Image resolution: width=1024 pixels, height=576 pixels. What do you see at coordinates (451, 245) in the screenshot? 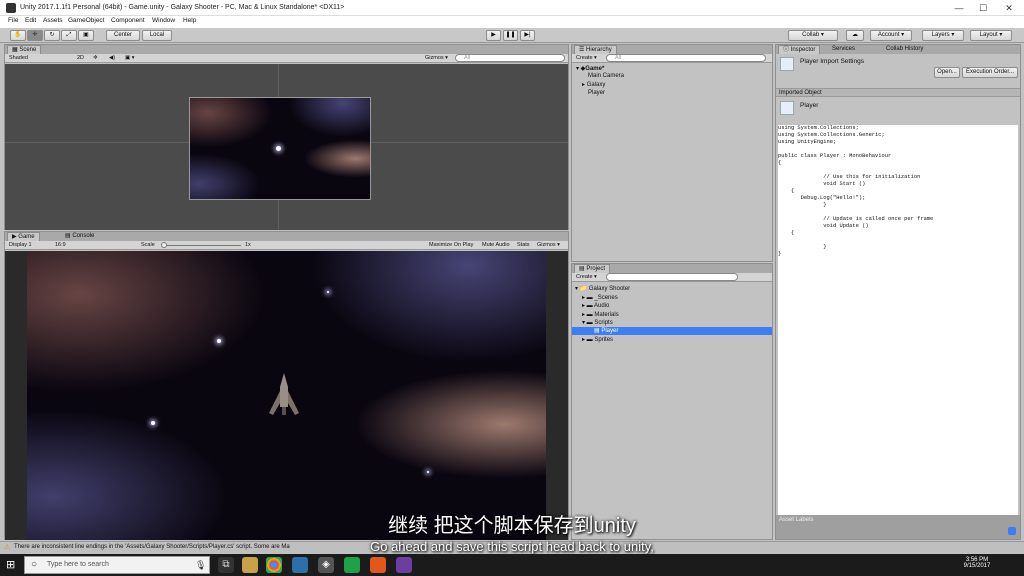
I see `maximize-on-play-toggle: Maximize On Play` at bounding box center [451, 245].